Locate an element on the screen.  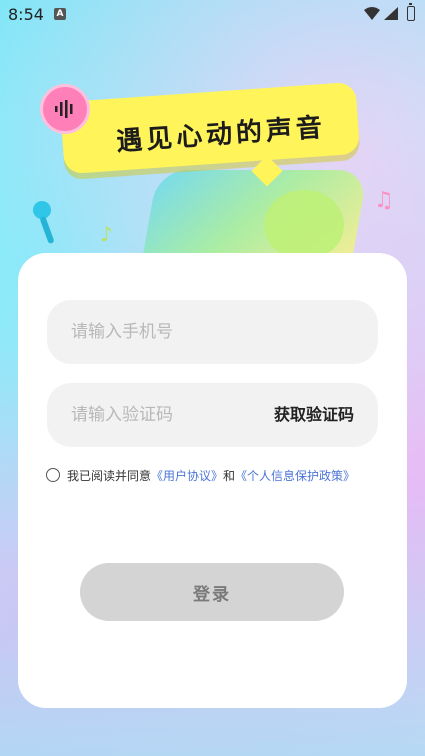
music-note-icon: ♫ is located at coordinates (384, 200).